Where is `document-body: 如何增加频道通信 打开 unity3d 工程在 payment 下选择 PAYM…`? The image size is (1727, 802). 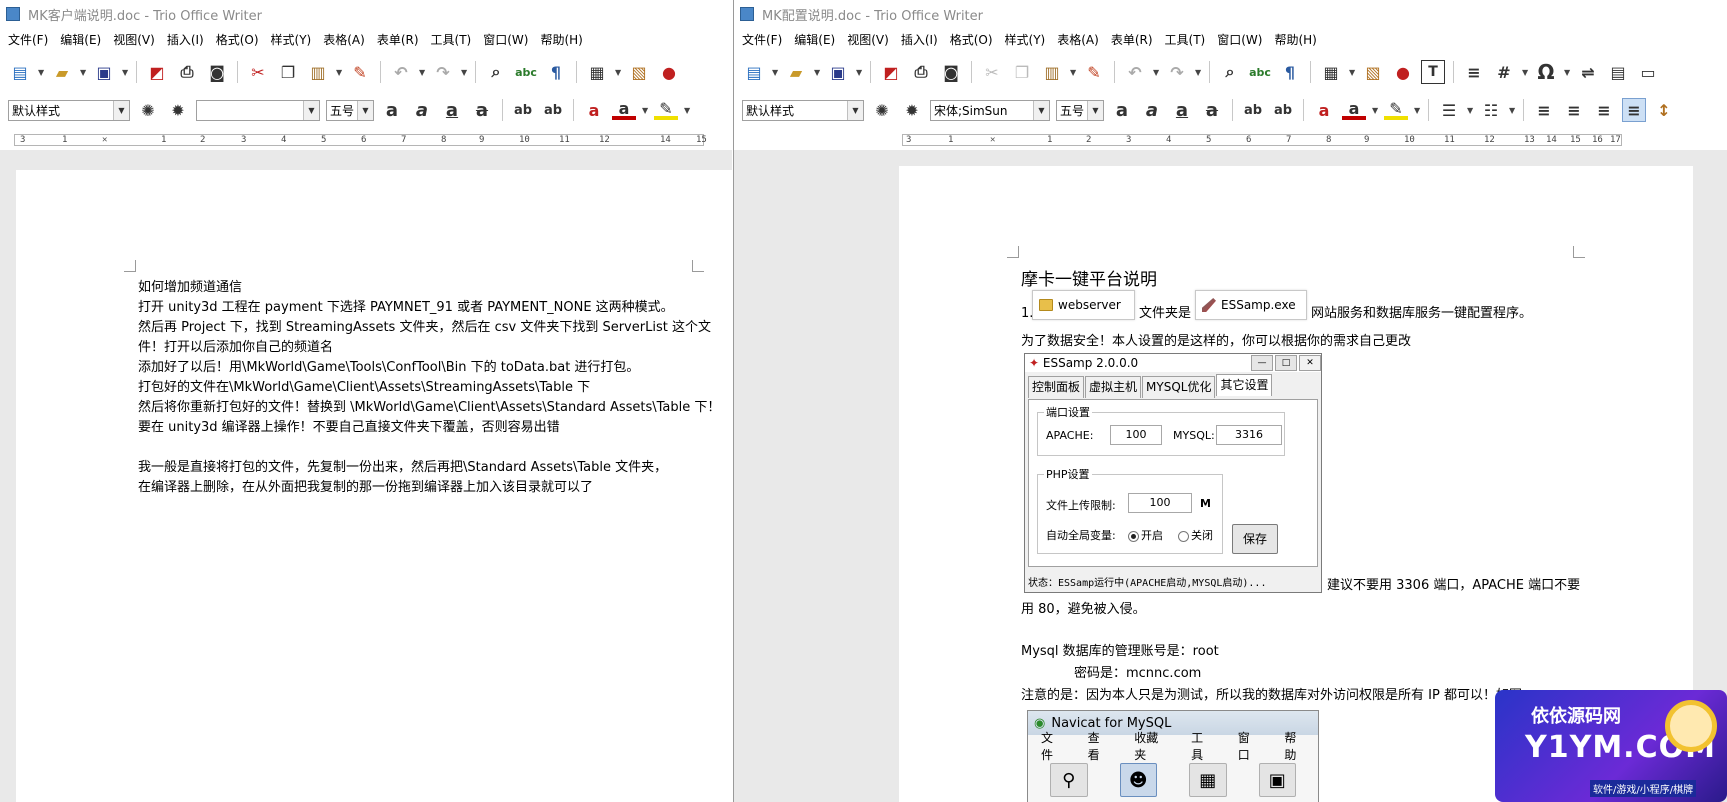
document-body: 如何增加频道通信 打开 unity3d 工程在 payment 下选择 PAYM… is located at coordinates (429, 388).